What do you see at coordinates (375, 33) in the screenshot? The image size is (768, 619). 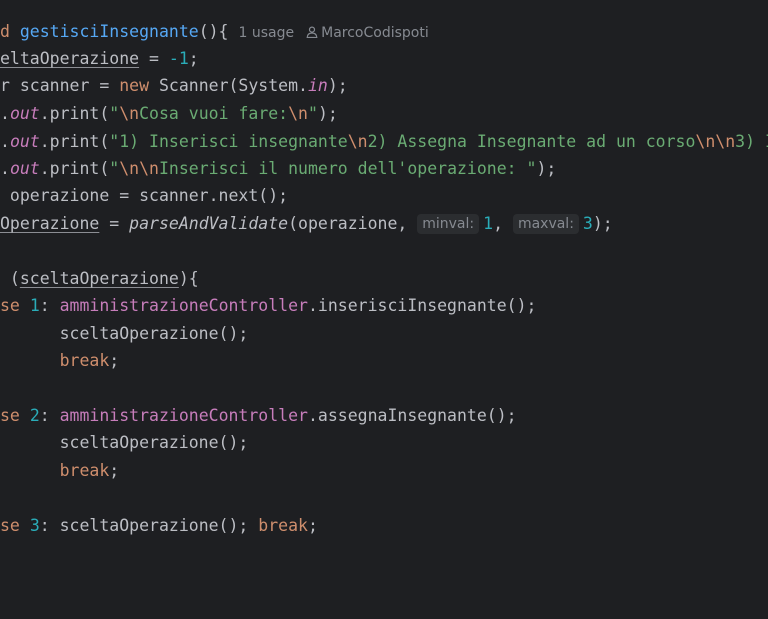 I see `author-name: MarcoCodispoti` at bounding box center [375, 33].